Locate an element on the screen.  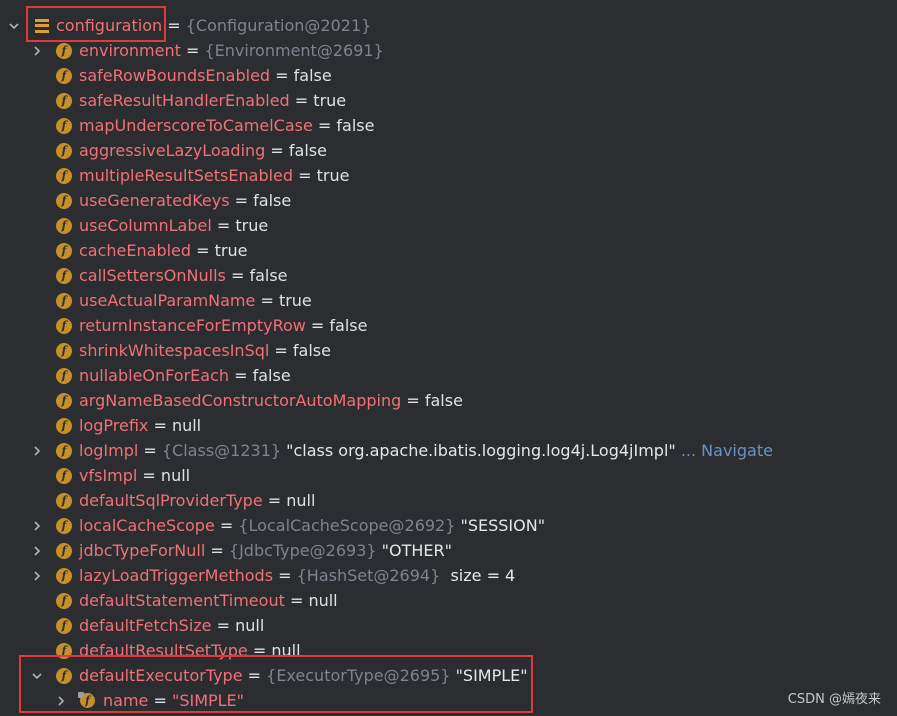
tree-row-defaultFetchSize: f defaultFetchSize = null is located at coordinates (448, 625).